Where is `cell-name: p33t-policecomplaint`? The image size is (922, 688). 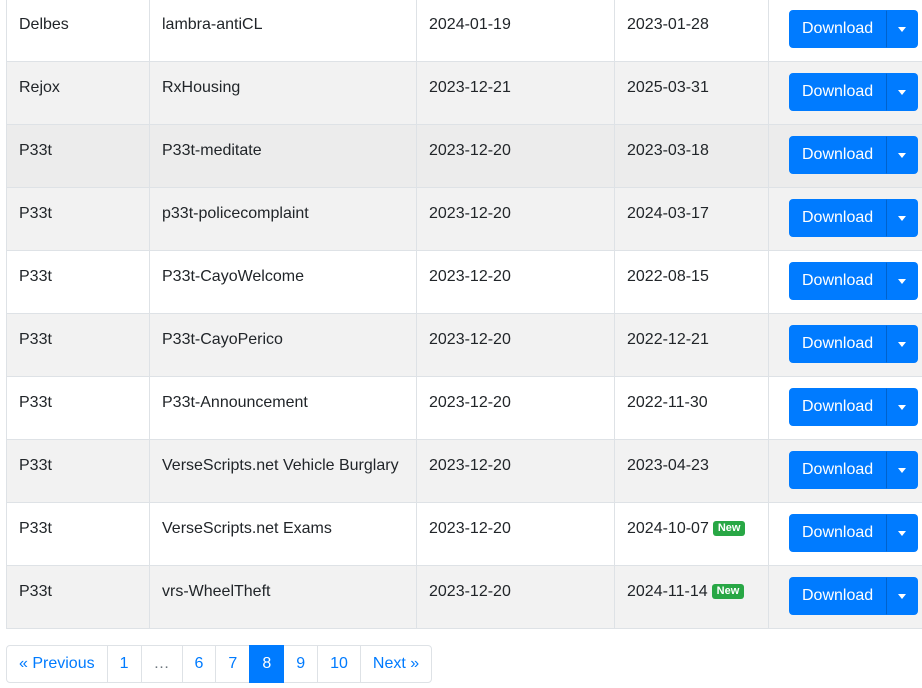 cell-name: p33t-policecomplaint is located at coordinates (283, 219).